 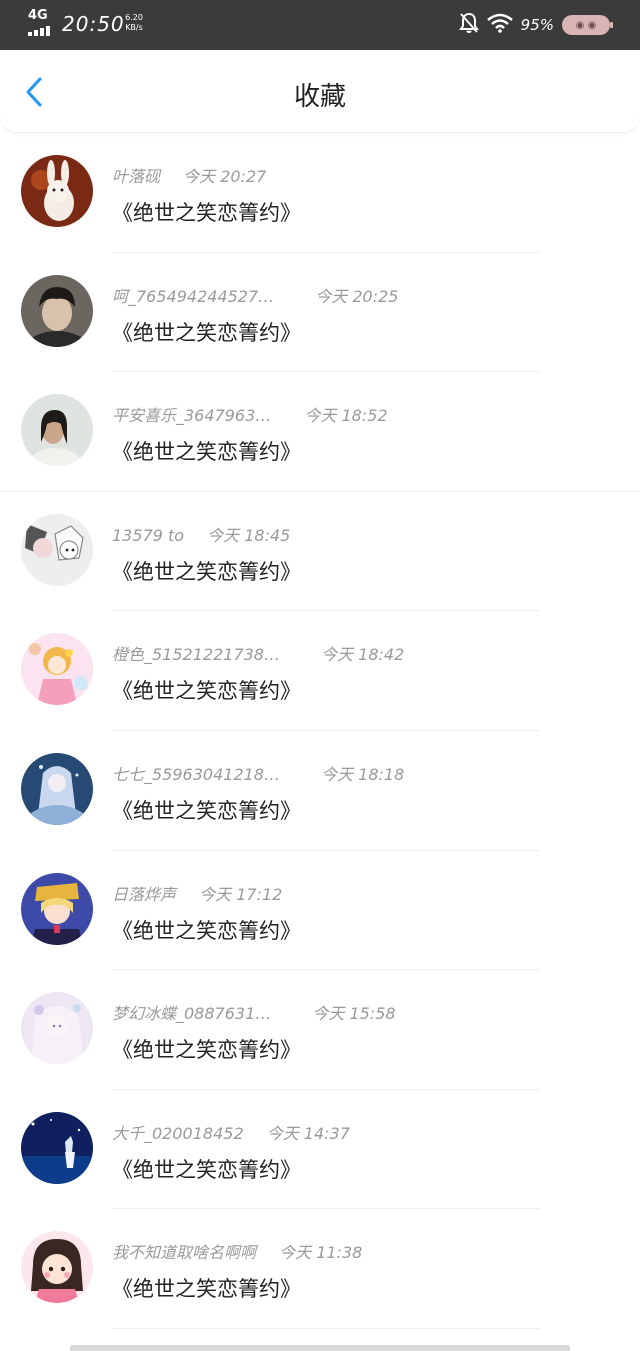 I want to click on signal-indicator: 4G, so click(x=41, y=22).